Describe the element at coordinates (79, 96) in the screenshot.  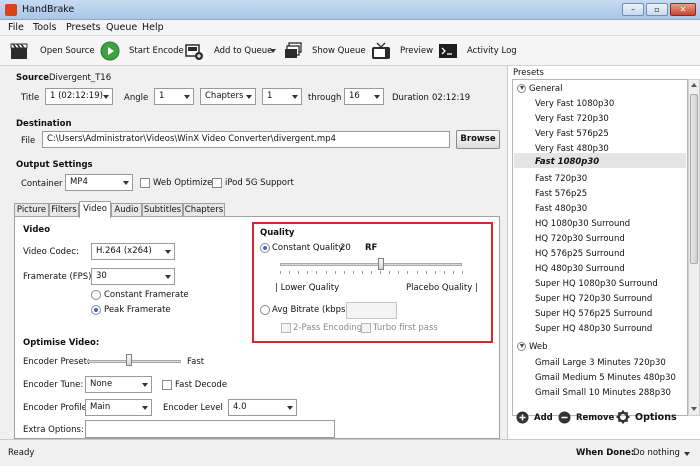
I see `title-select: 1 (02:12:19)` at that location.